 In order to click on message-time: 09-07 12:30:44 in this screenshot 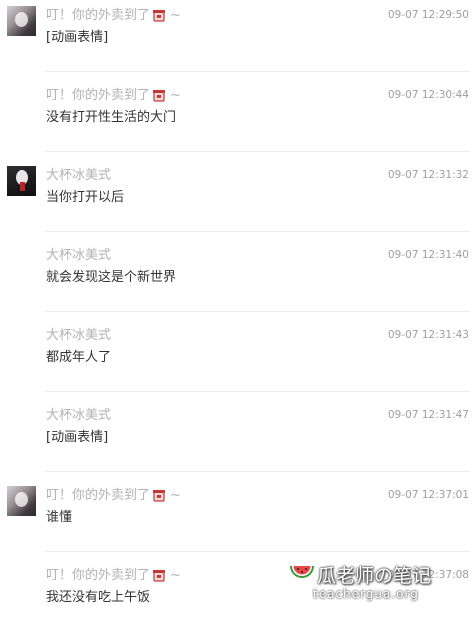, I will do `click(428, 95)`.